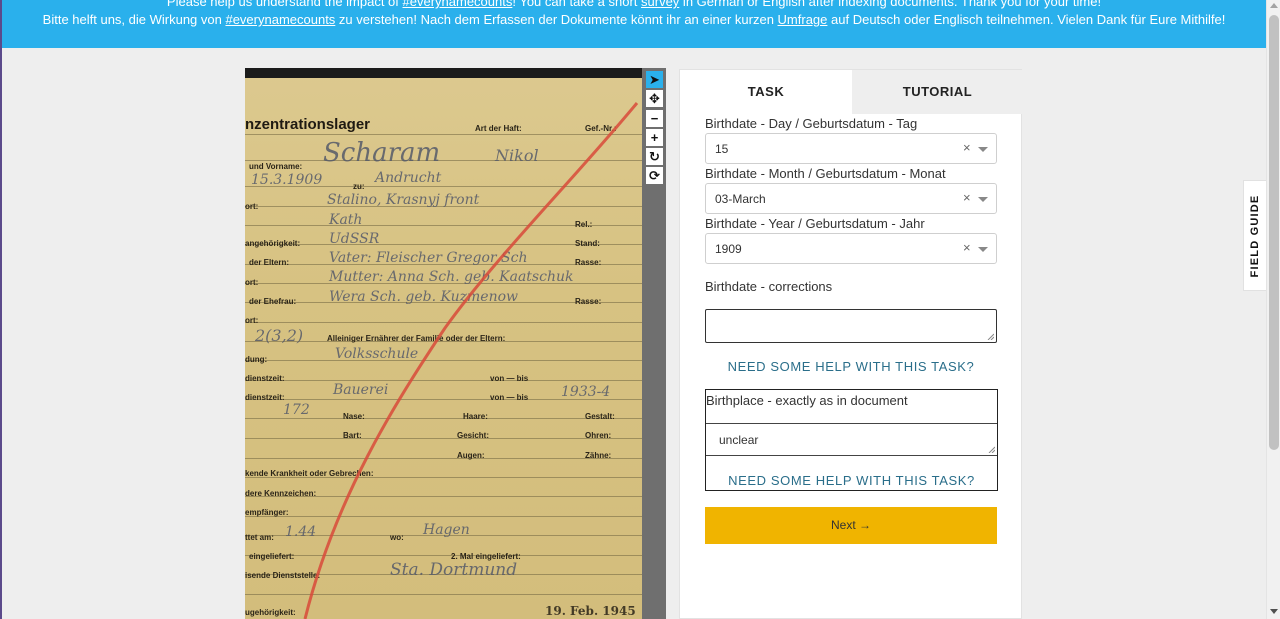 The height and width of the screenshot is (619, 1280). Describe the element at coordinates (811, 123) in the screenshot. I see `birth-day-label: Birthdate - Day / Geburtsdatum - Tag` at that location.